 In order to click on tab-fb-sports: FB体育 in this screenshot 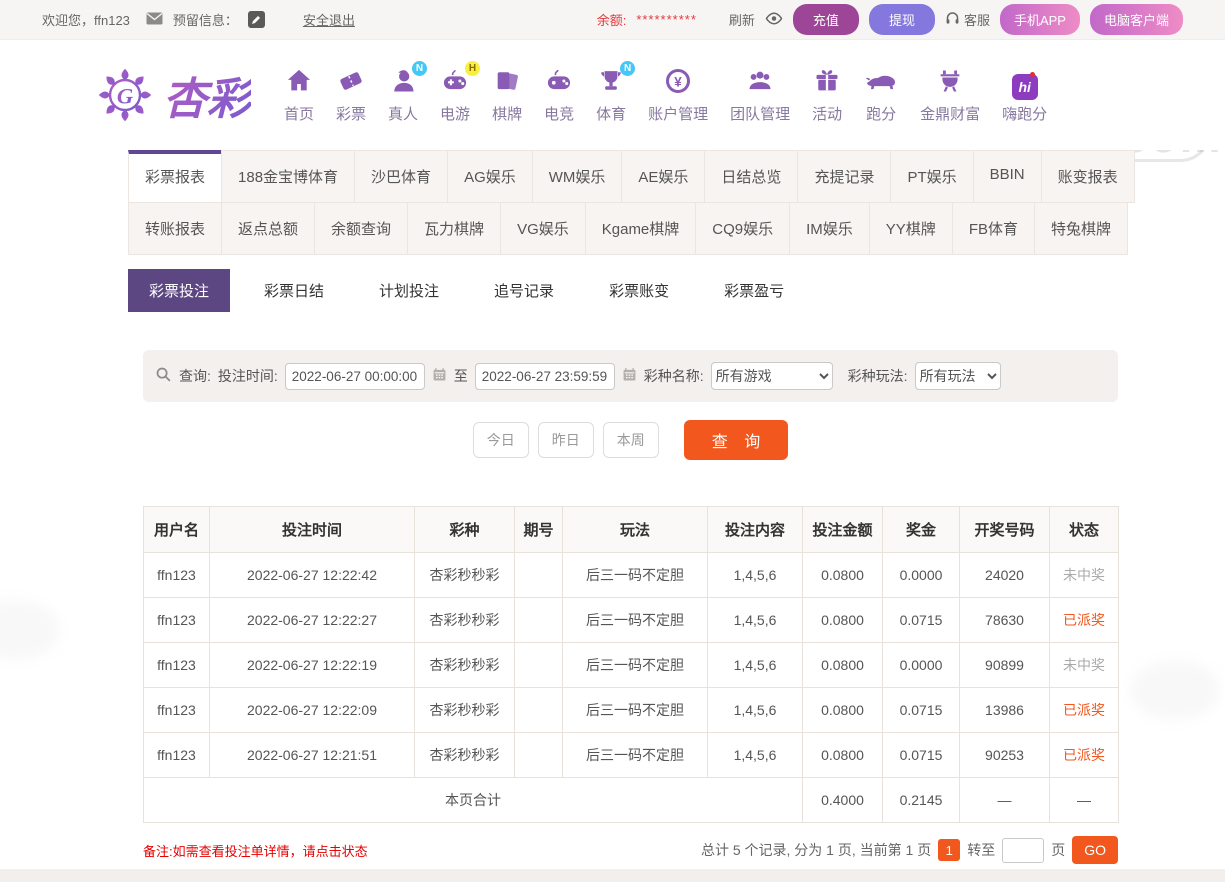, I will do `click(993, 228)`.